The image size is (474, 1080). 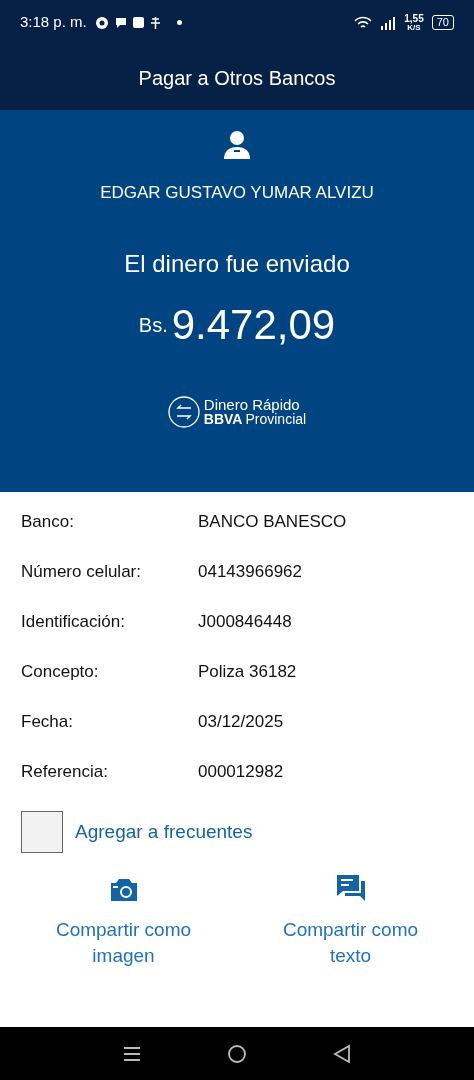 I want to click on brand-suffix: Provincial, so click(x=276, y=419).